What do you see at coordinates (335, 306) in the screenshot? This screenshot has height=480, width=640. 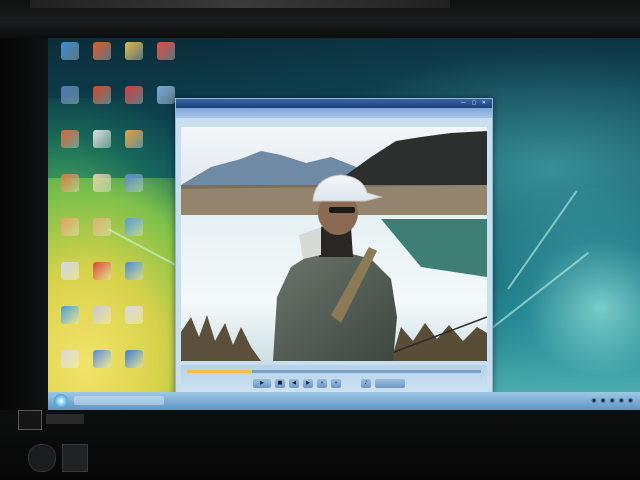 I see `fisherman-body` at bounding box center [335, 306].